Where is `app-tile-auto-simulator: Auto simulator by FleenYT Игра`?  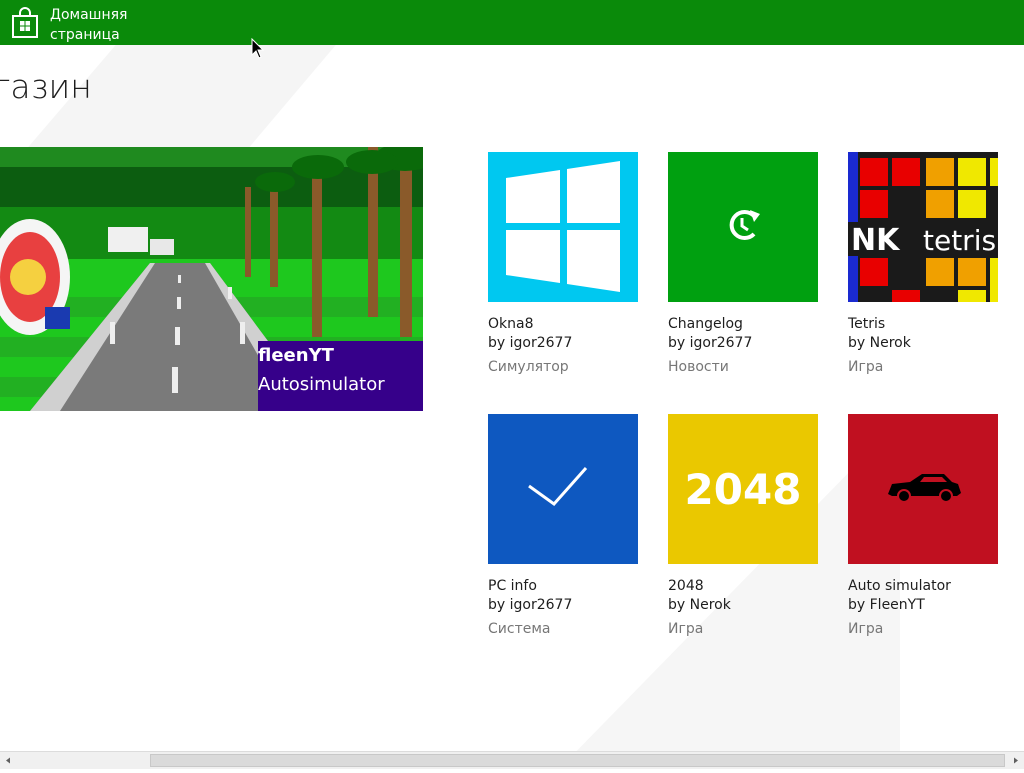
app-tile-auto-simulator: Auto simulator by FleenYT Игра is located at coordinates (923, 525).